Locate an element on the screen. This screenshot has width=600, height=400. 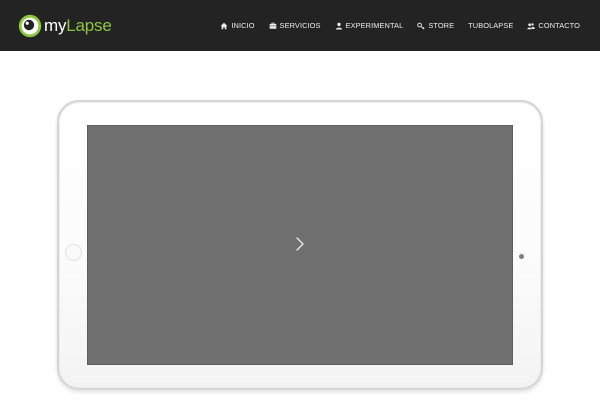
brand-name: myLapse is located at coordinates (78, 26).